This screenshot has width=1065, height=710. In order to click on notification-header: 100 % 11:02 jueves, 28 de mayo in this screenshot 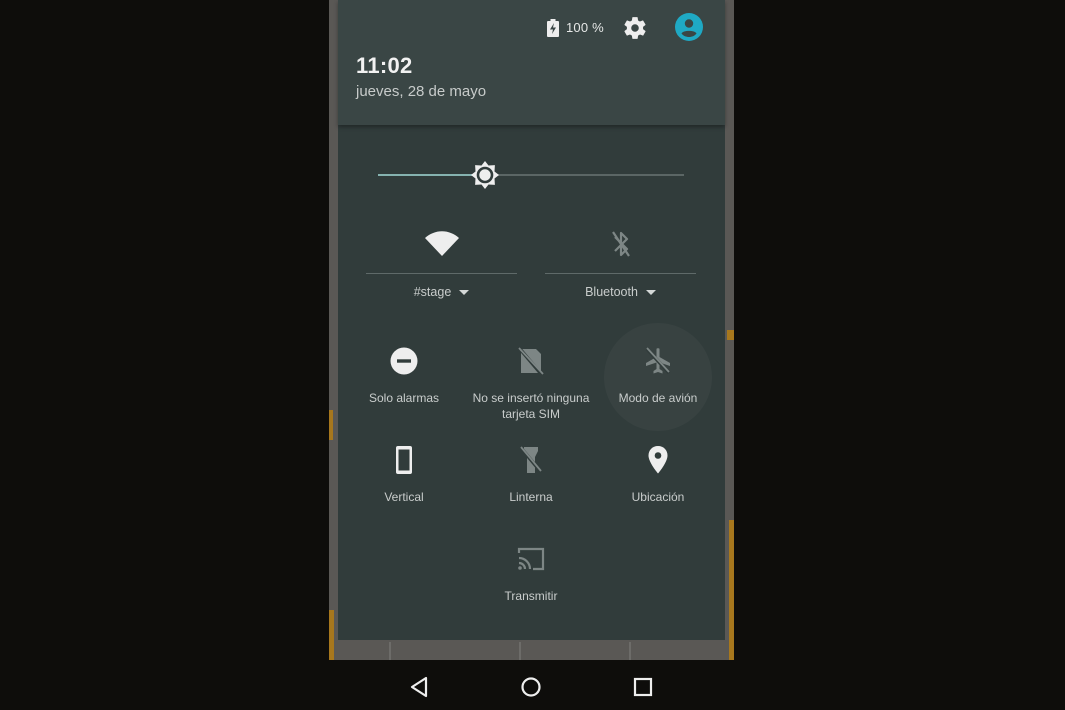, I will do `click(531, 62)`.